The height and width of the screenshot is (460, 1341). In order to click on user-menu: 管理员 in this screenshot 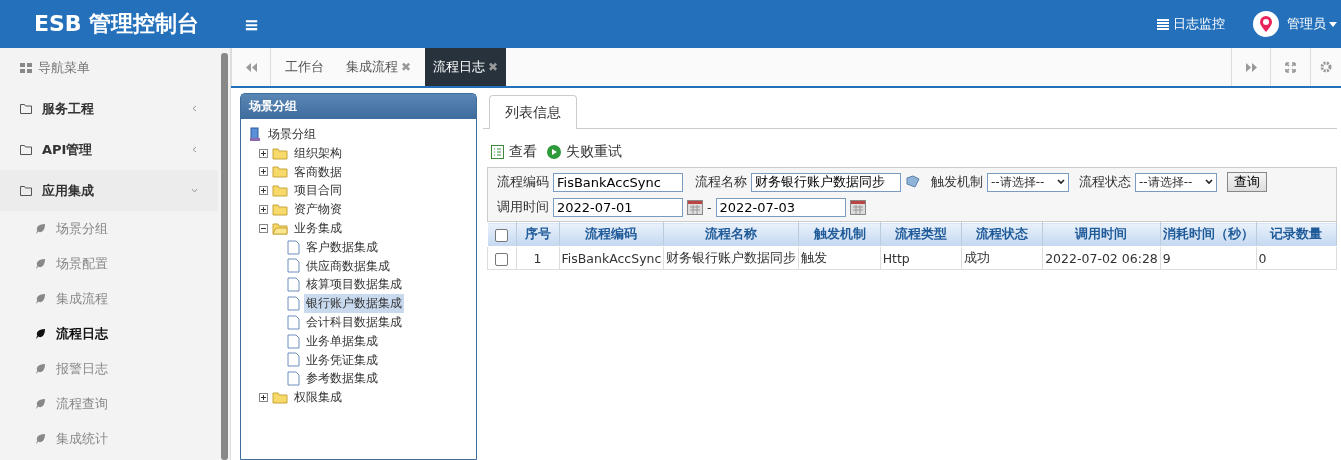, I will do `click(1312, 24)`.